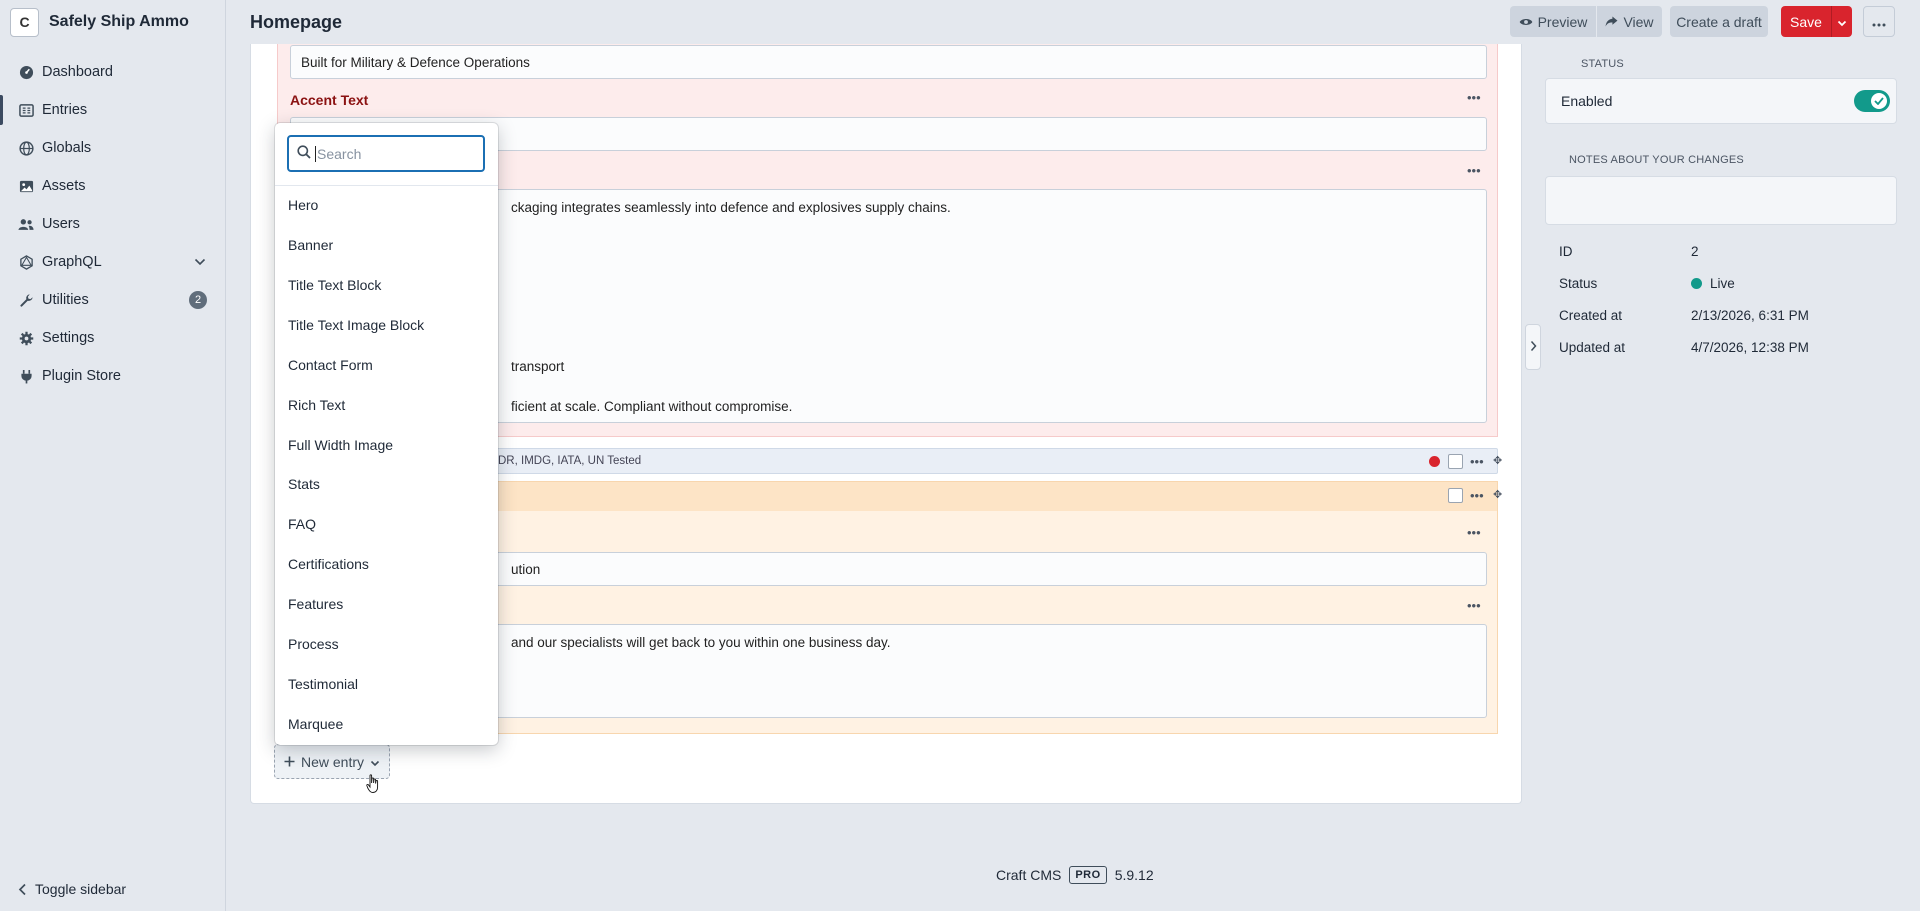  What do you see at coordinates (26, 376) in the screenshot?
I see `plug-icon` at bounding box center [26, 376].